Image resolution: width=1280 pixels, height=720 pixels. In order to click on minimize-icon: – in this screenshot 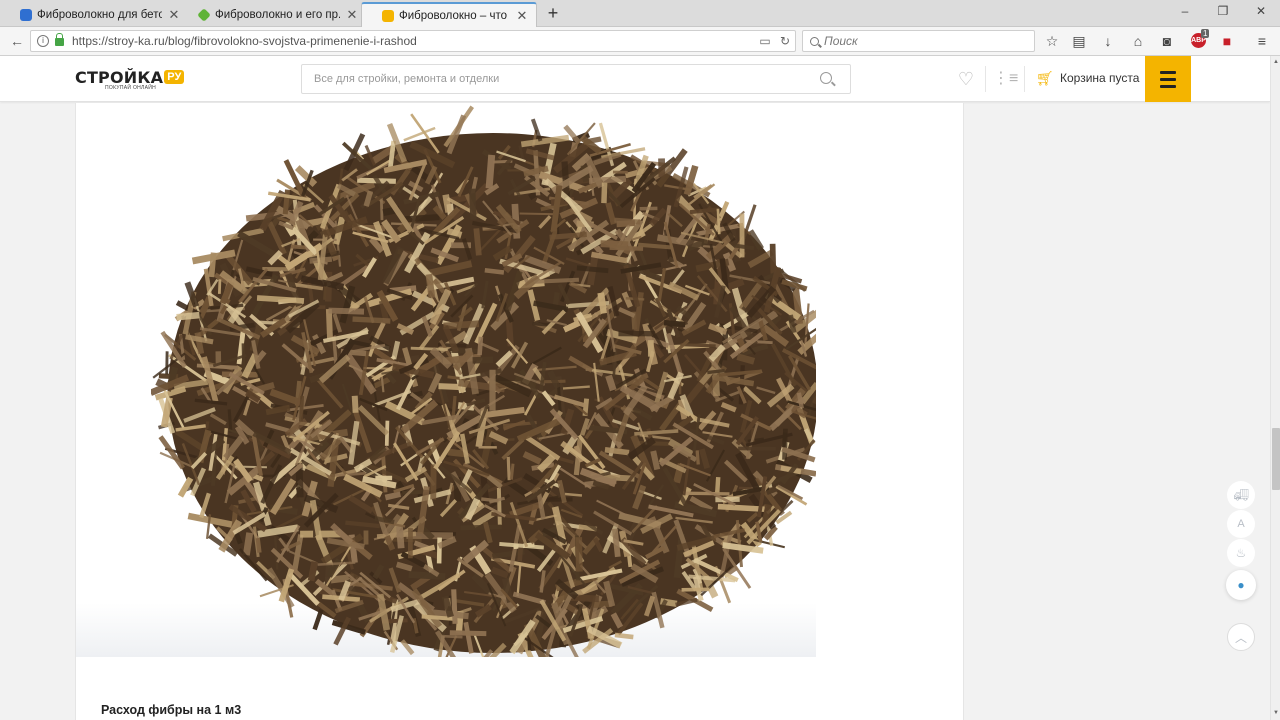, I will do `click(1185, 11)`.